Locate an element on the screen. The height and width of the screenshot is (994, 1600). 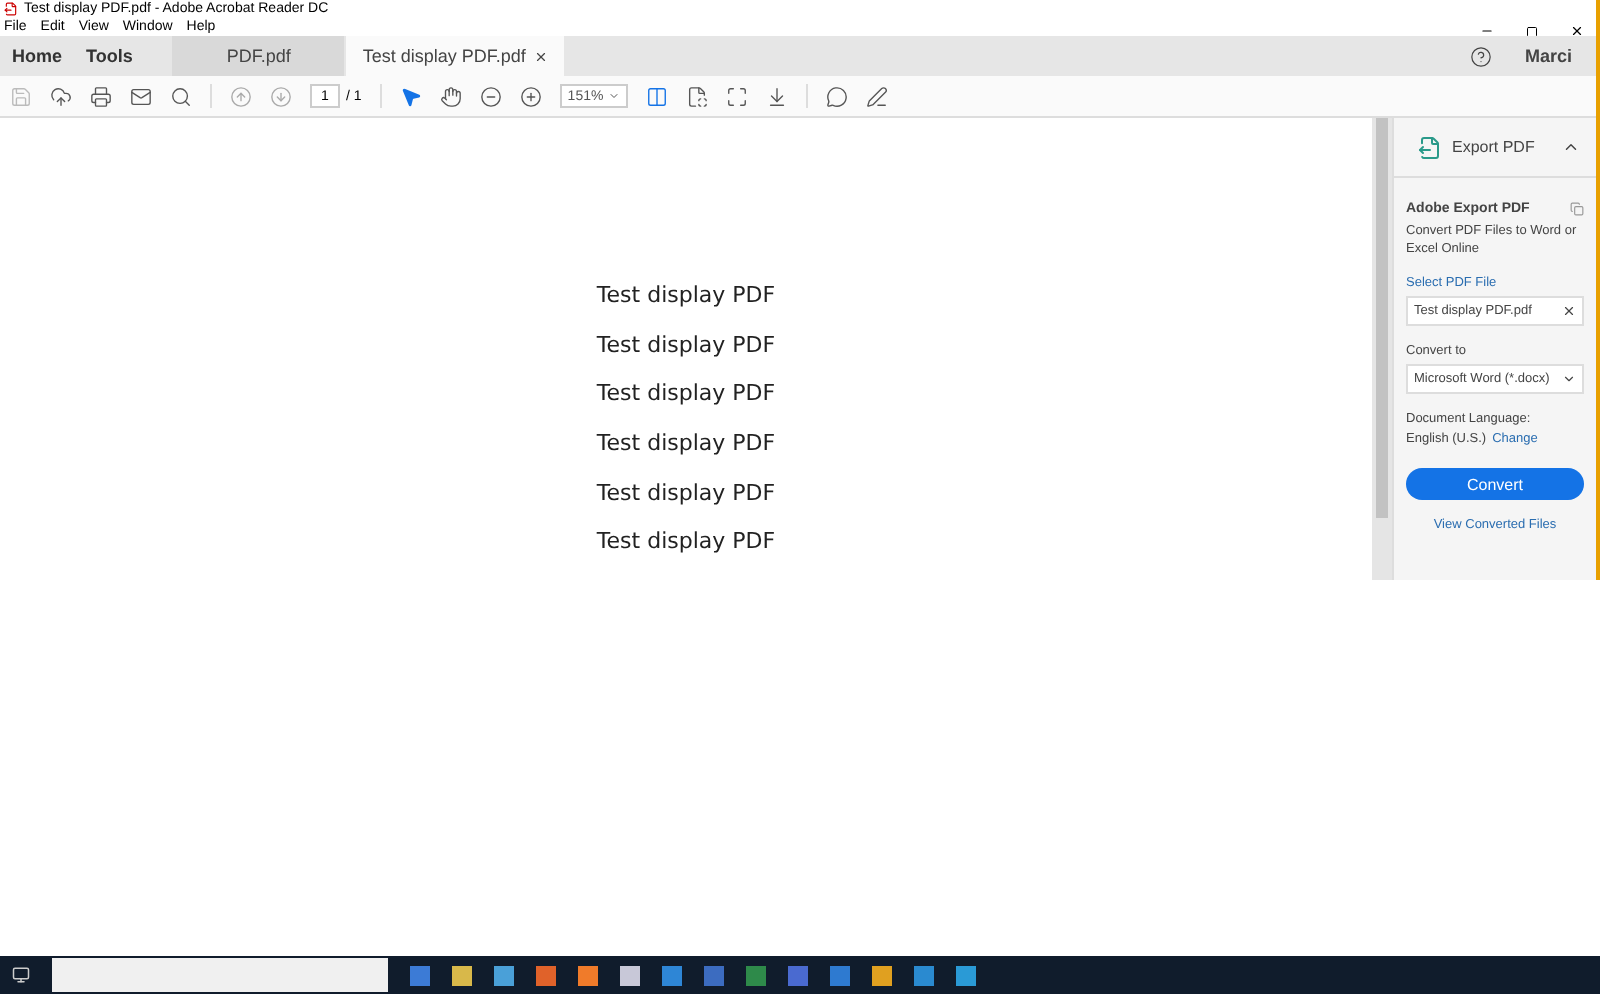
user-menu: Marci is located at coordinates (1548, 56).